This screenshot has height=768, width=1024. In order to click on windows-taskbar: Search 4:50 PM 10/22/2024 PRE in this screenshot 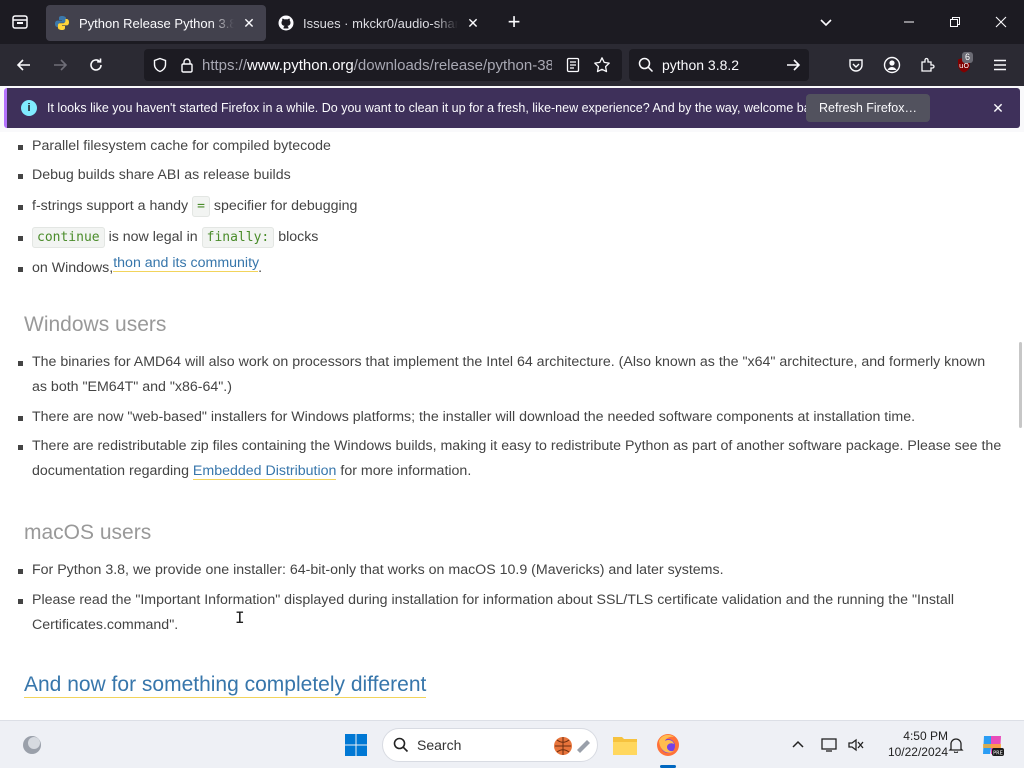, I will do `click(512, 744)`.